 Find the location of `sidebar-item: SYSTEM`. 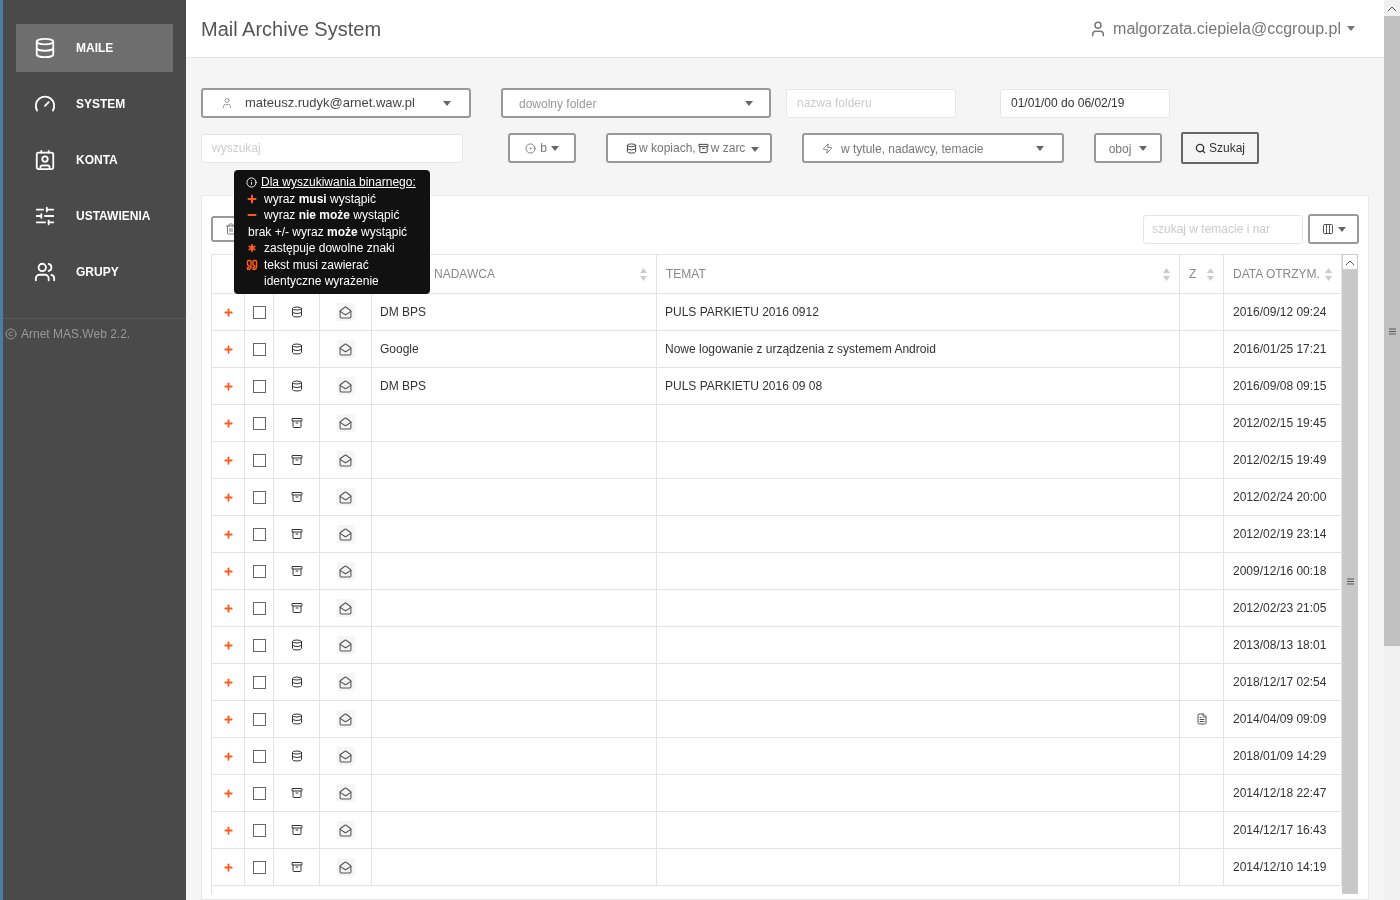

sidebar-item: SYSTEM is located at coordinates (94, 104).